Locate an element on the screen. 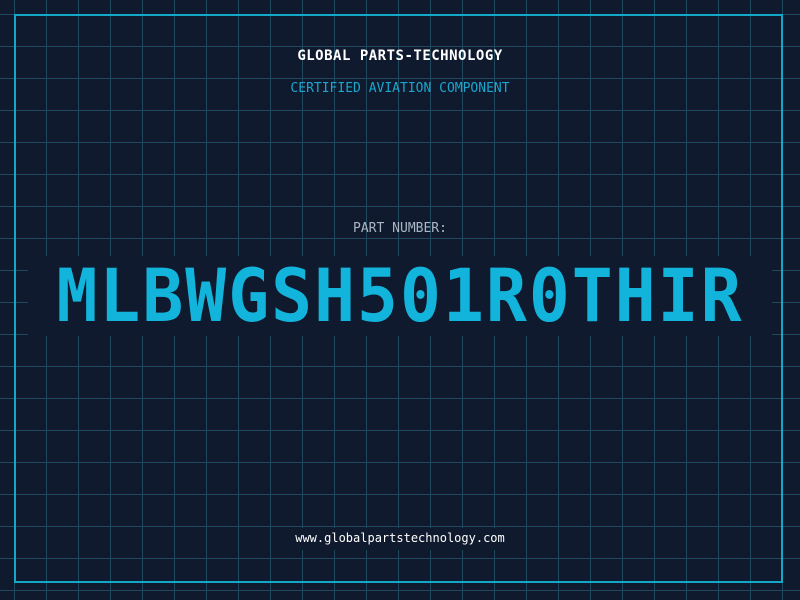 The width and height of the screenshot is (800, 600). company-name: GLOBAL PARTS-TECHNOLOGY is located at coordinates (400, 56).